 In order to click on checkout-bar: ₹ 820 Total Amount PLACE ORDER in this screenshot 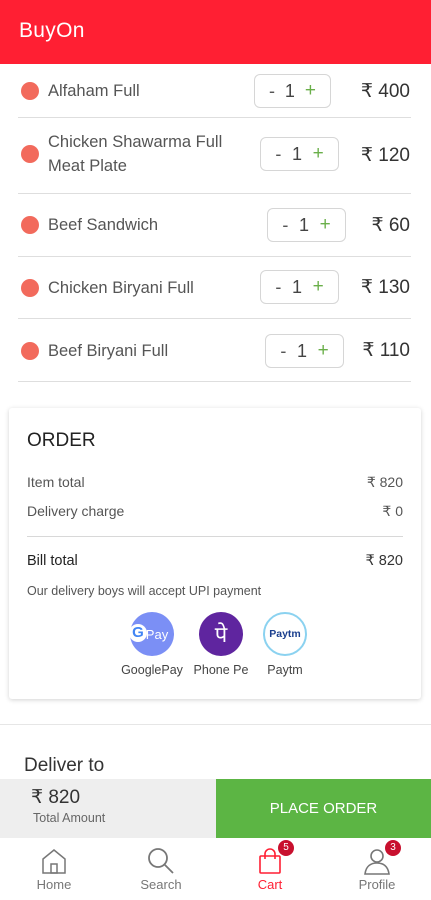, I will do `click(215, 808)`.